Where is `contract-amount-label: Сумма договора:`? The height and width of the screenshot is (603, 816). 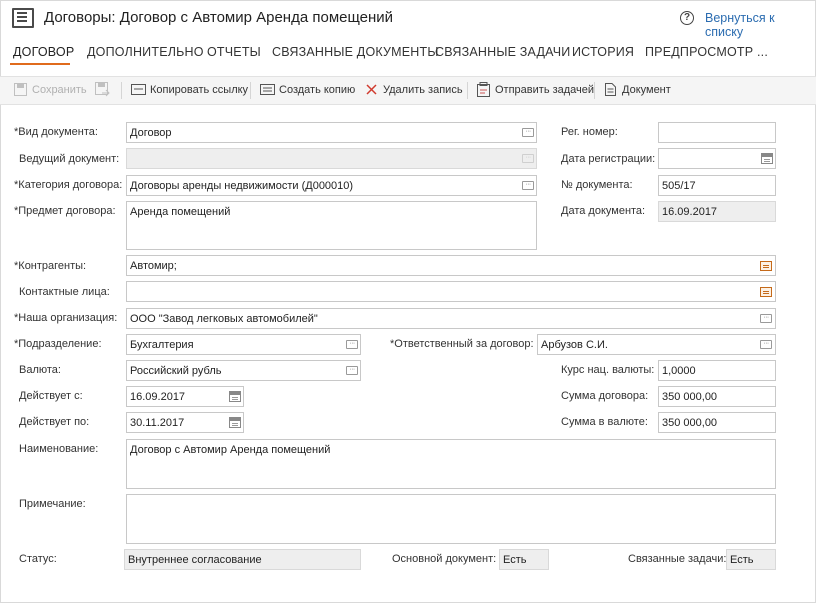 contract-amount-label: Сумма договора: is located at coordinates (605, 396).